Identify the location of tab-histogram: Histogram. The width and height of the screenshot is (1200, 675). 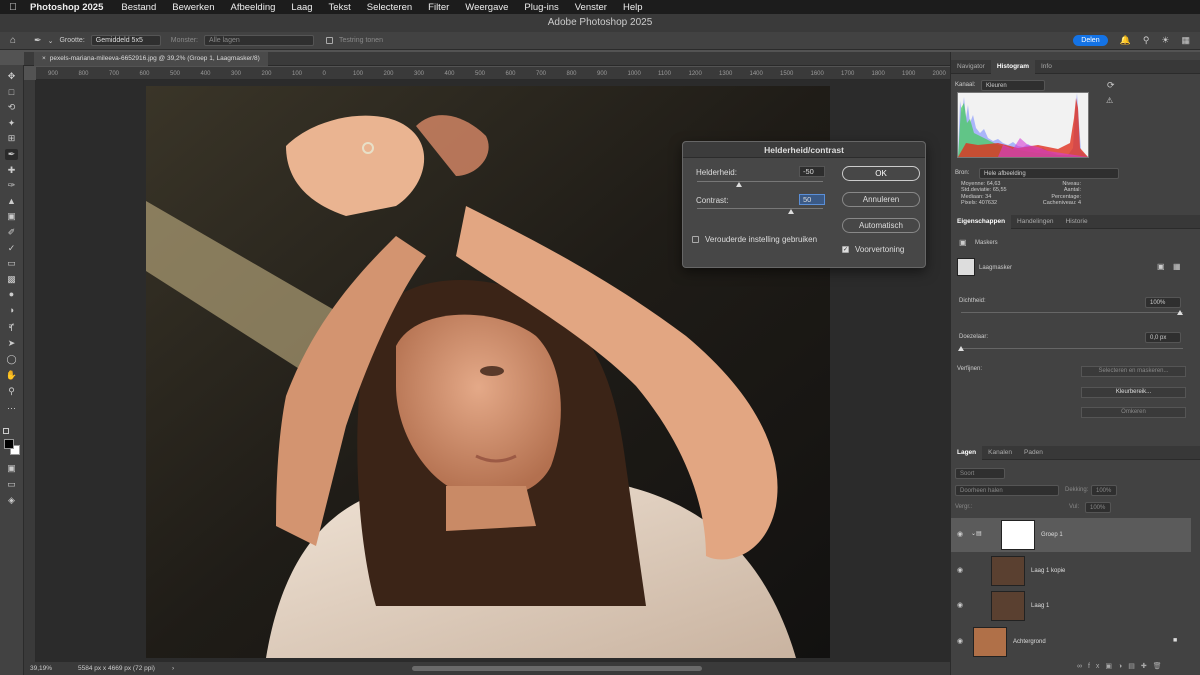
(1012, 67).